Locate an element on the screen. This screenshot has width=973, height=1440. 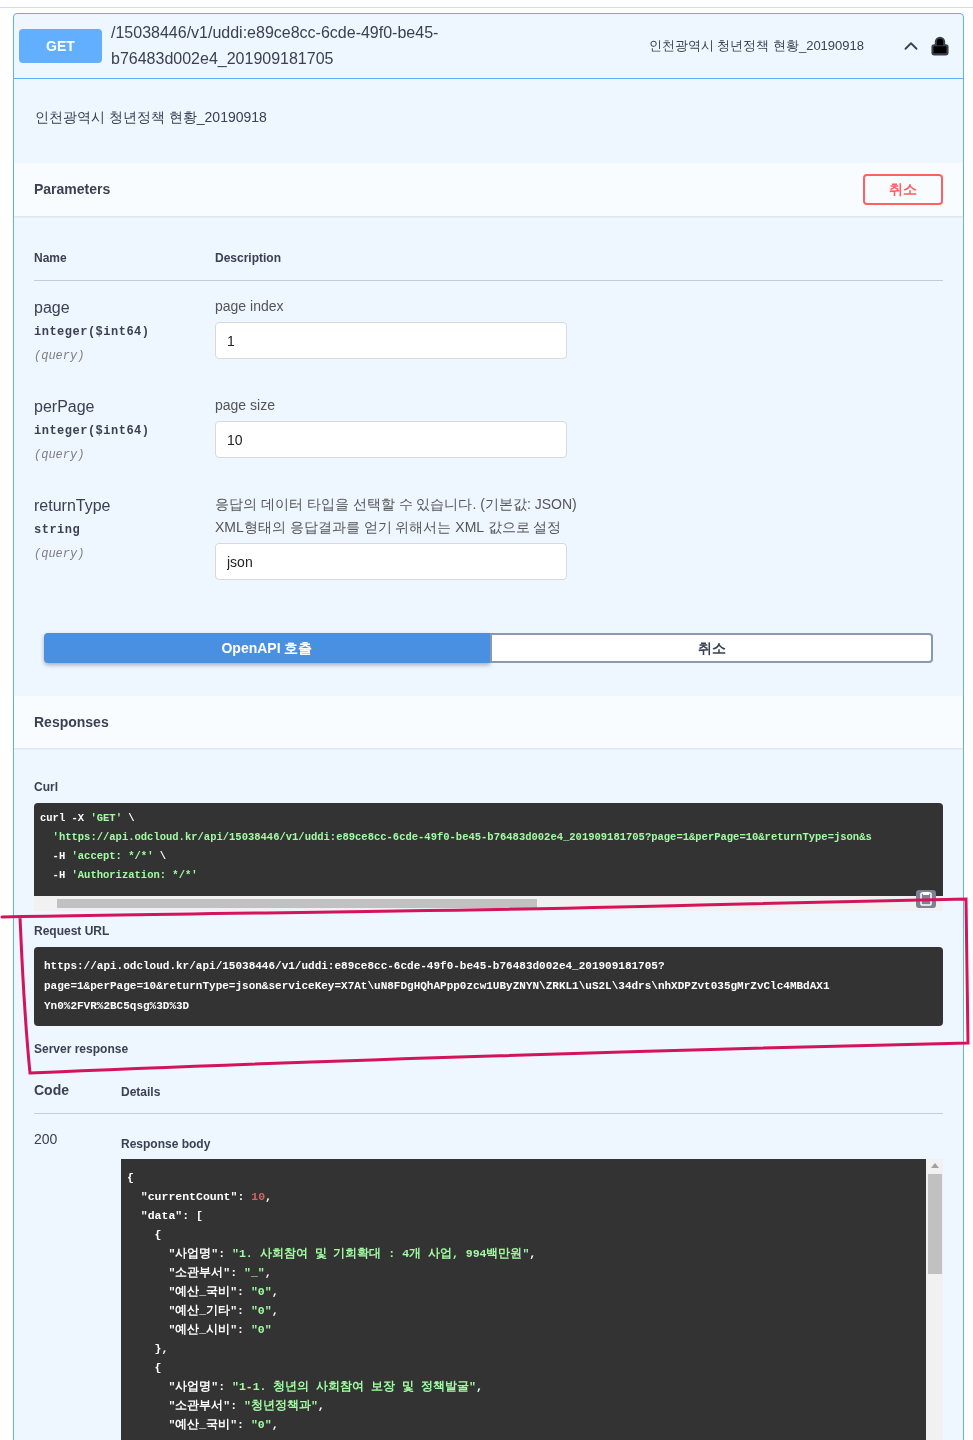
code-line: "currentCount": 10, is located at coordinates (206, 1197).